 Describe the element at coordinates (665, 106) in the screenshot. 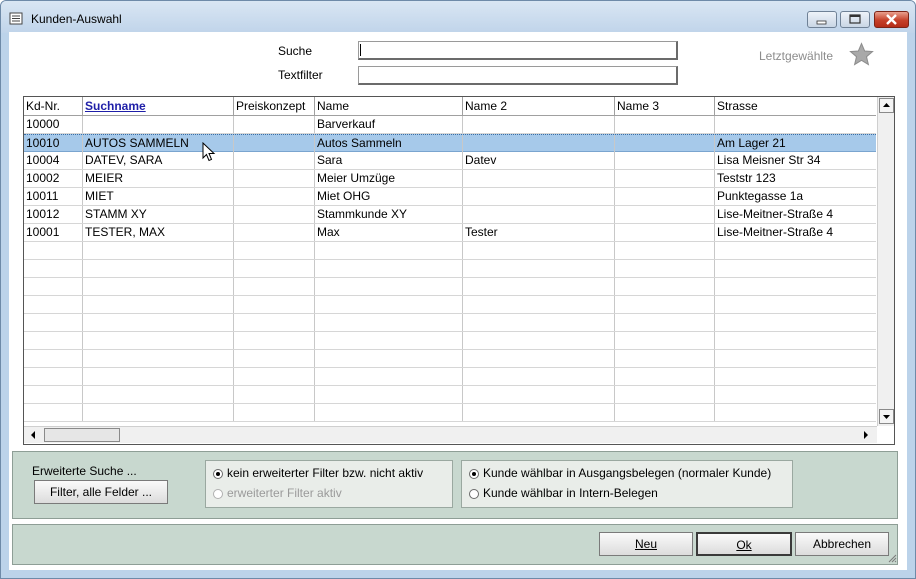

I see `column-header-name3: Name 3` at that location.